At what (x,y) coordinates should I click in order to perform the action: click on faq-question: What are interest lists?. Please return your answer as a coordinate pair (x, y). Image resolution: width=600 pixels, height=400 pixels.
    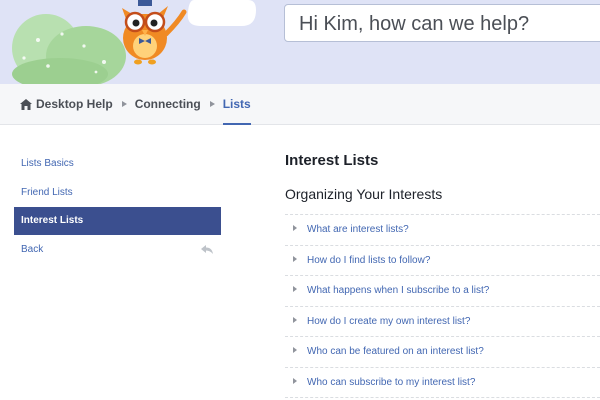
    Looking at the image, I should click on (358, 229).